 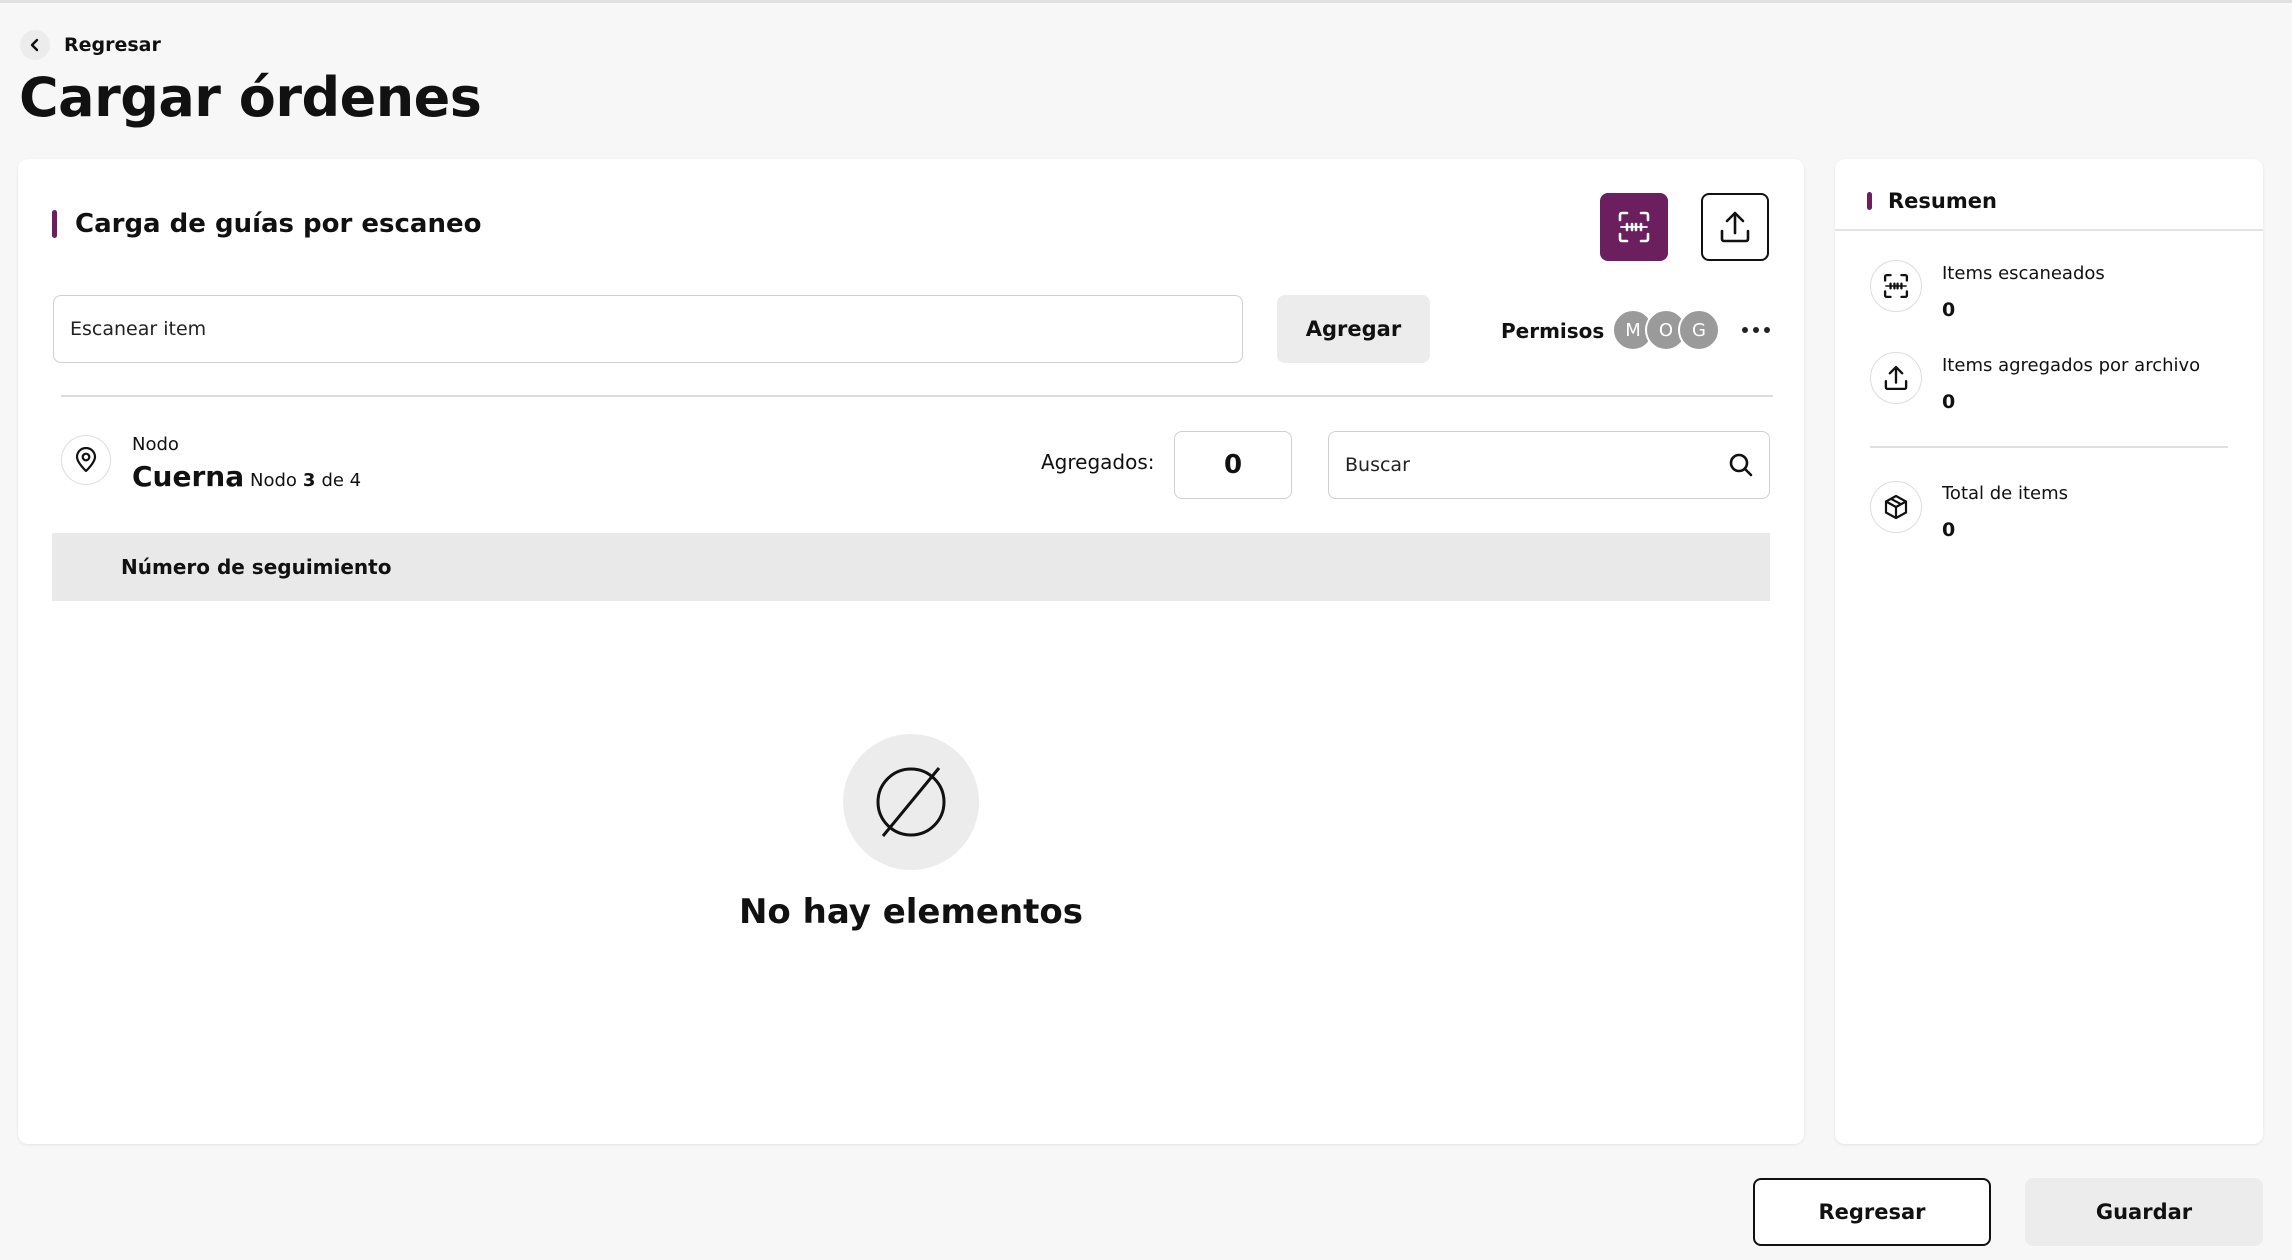 What do you see at coordinates (911, 912) in the screenshot?
I see `empty-state-text: No hay elementos` at bounding box center [911, 912].